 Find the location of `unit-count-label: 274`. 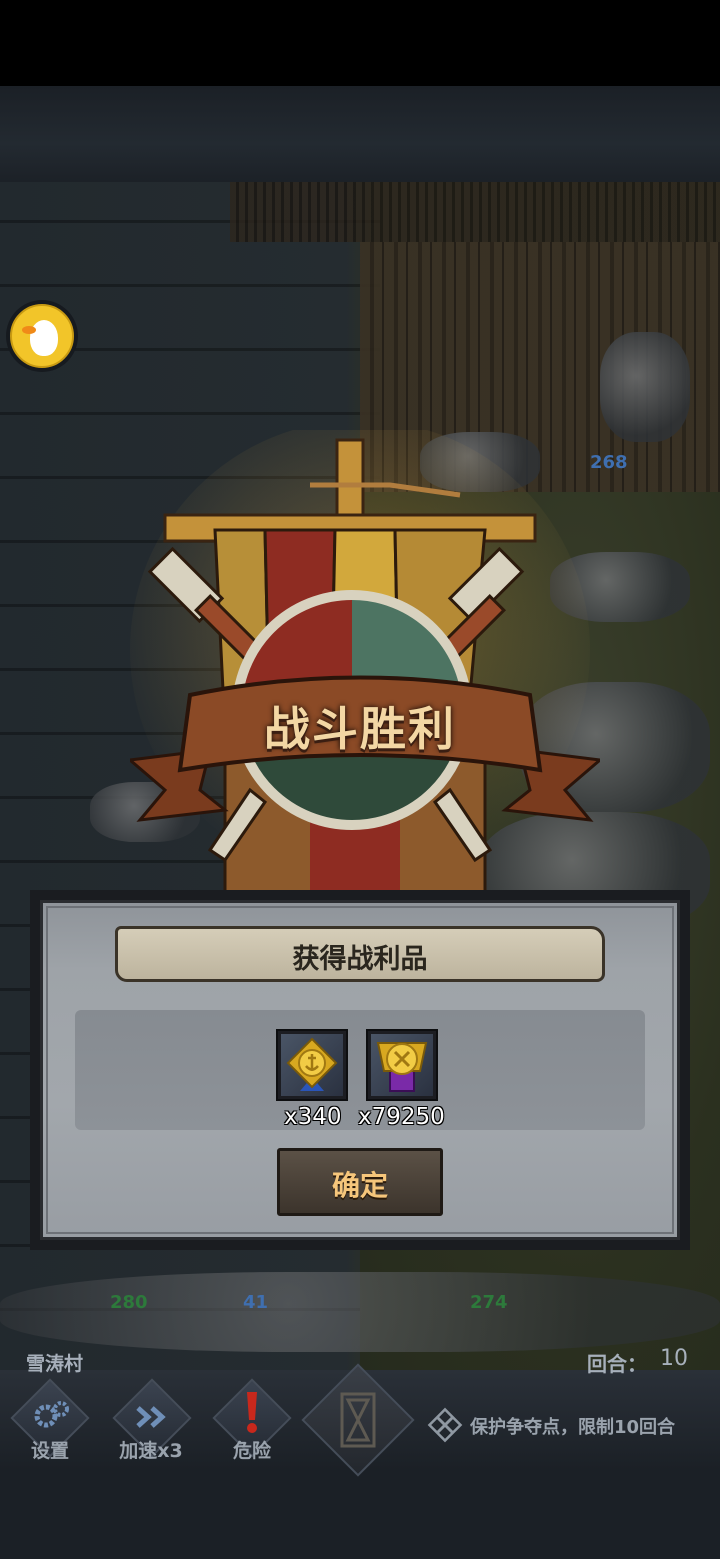

unit-count-label: 274 is located at coordinates (489, 1302).